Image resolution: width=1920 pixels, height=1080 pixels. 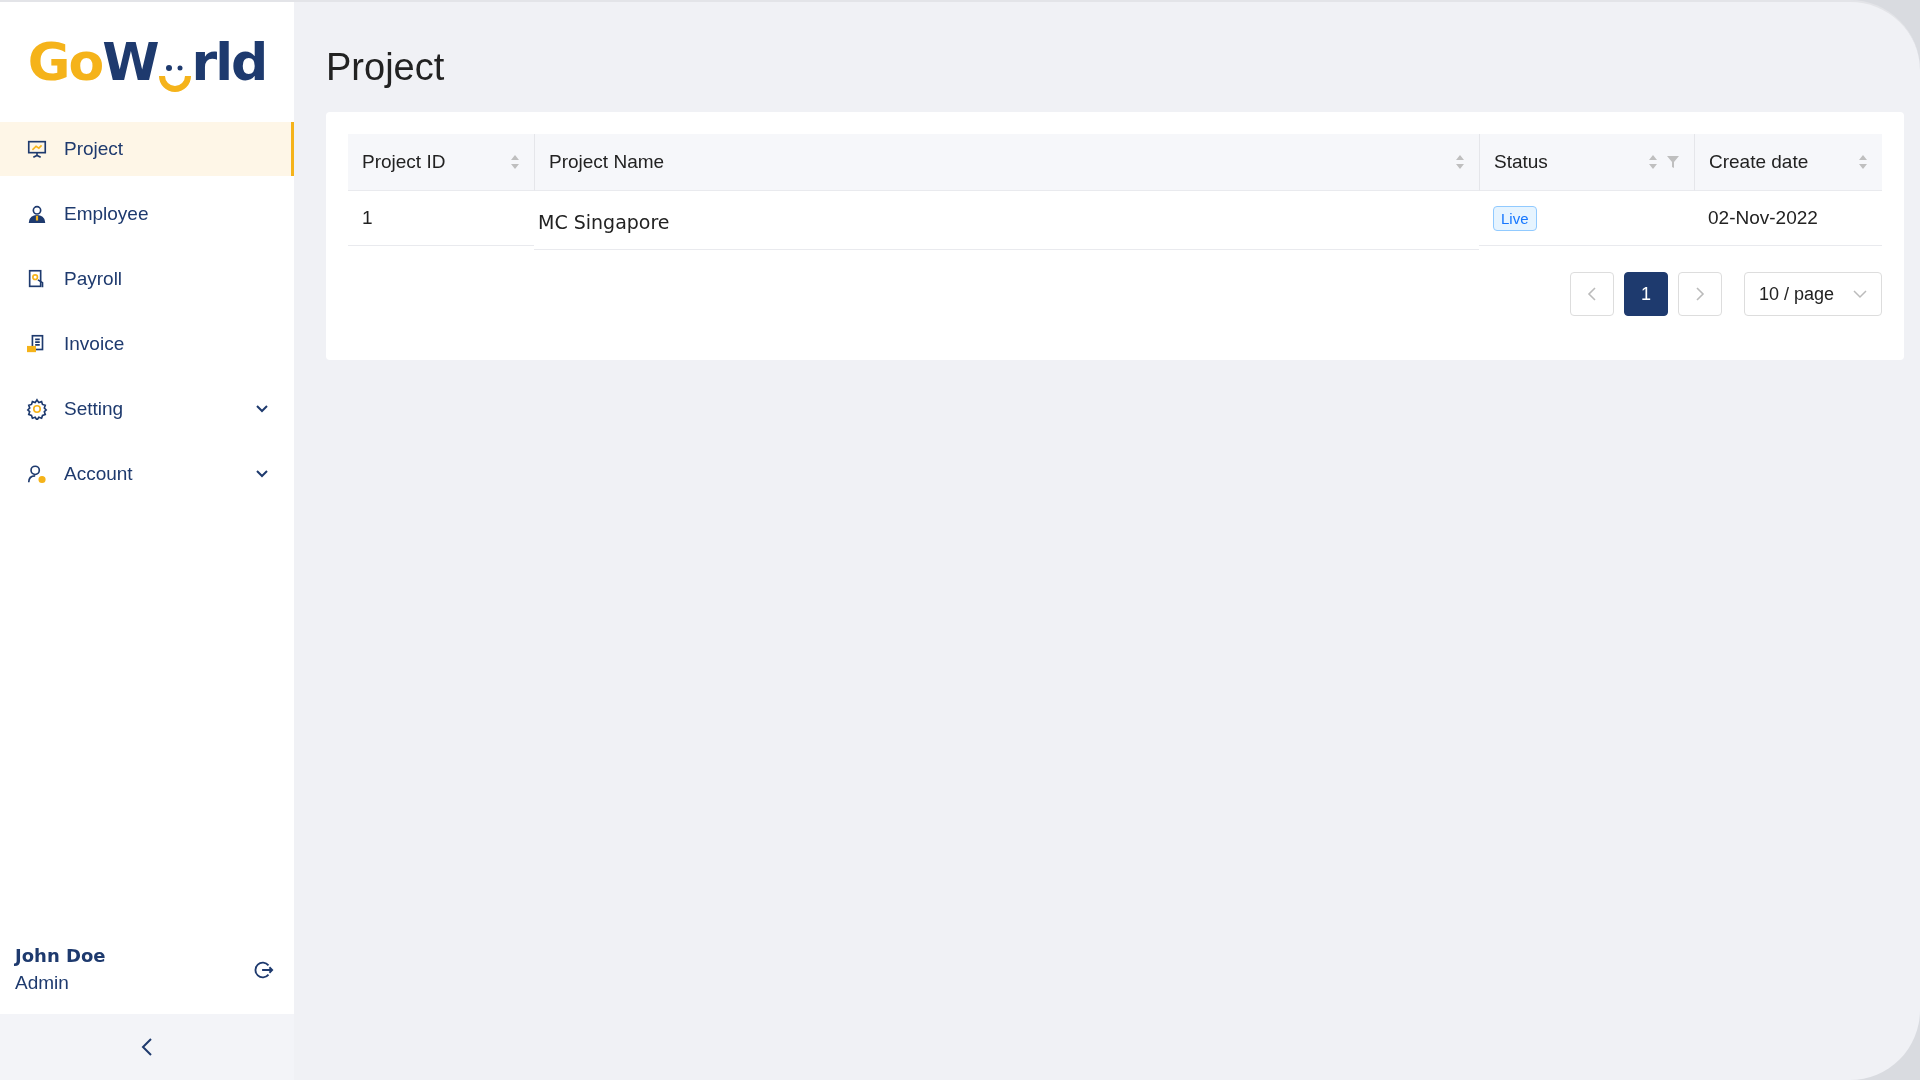 I want to click on person-icon, so click(x=37, y=214).